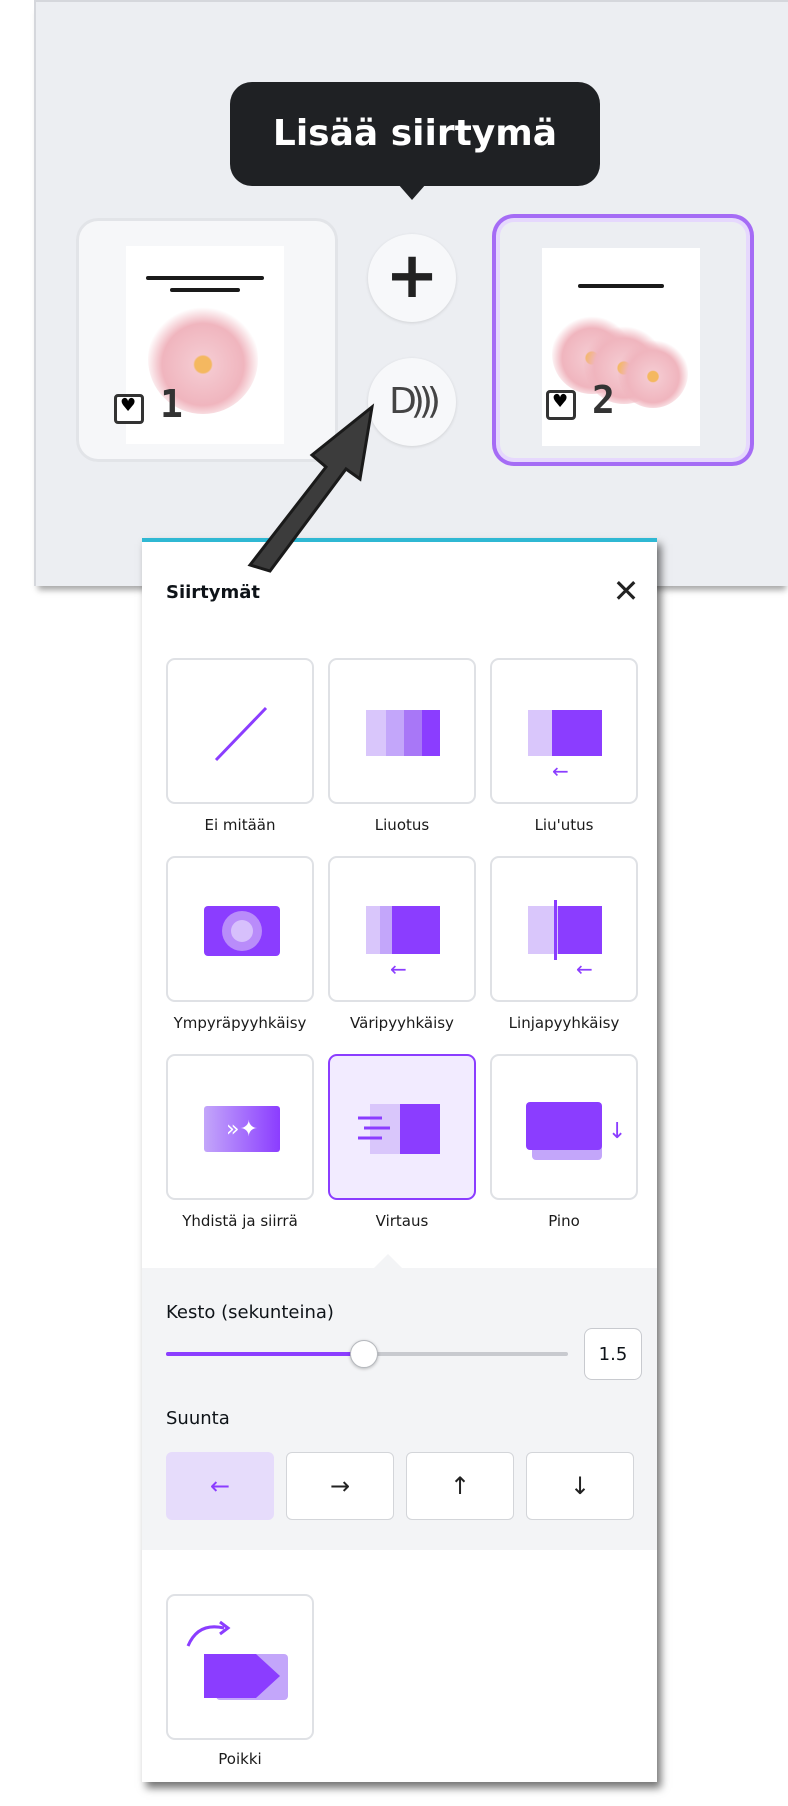  Describe the element at coordinates (264, 1354) in the screenshot. I see `duration-slider-fill` at that location.